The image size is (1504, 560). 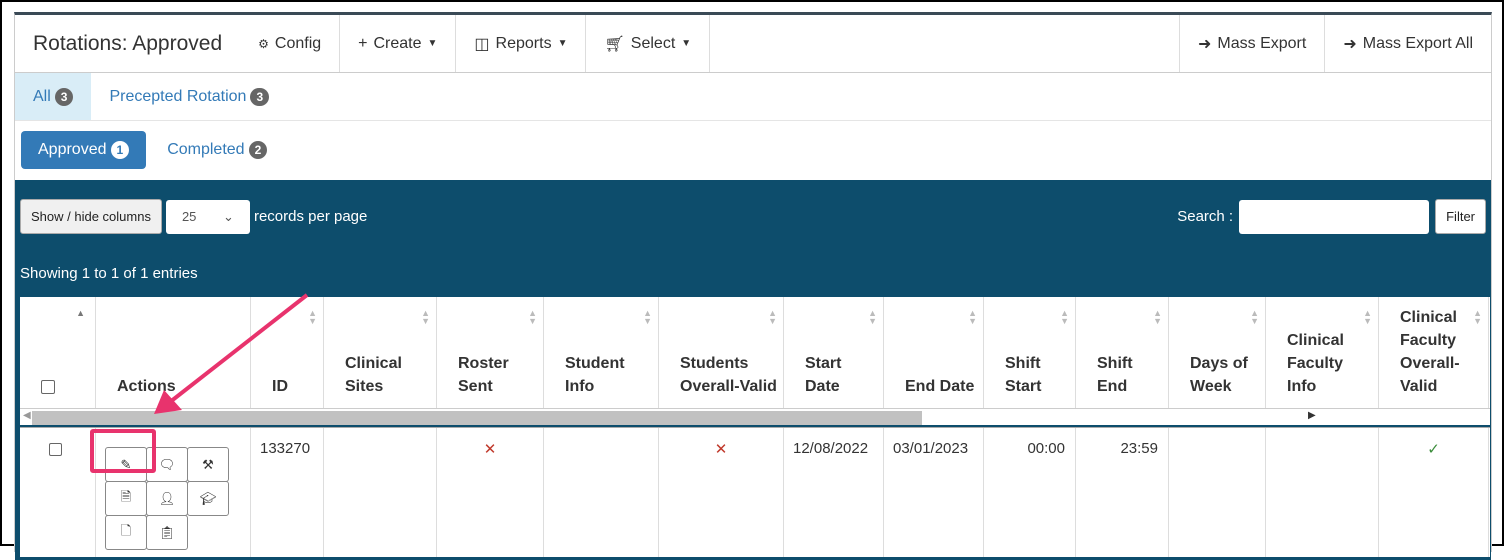 I want to click on annotation-arrow, so click(x=231, y=353).